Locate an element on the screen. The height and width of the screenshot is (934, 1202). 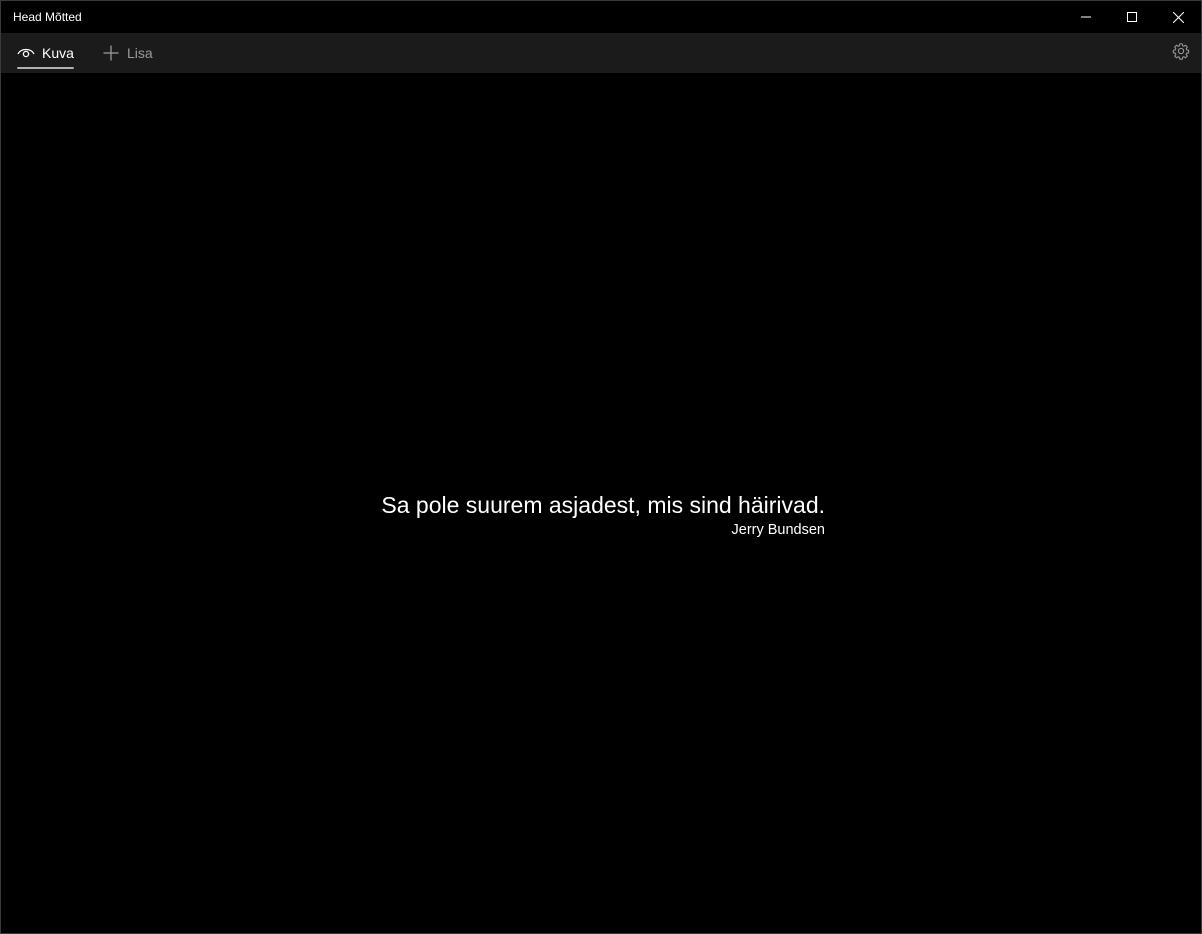
minimize-icon is located at coordinates (1086, 17).